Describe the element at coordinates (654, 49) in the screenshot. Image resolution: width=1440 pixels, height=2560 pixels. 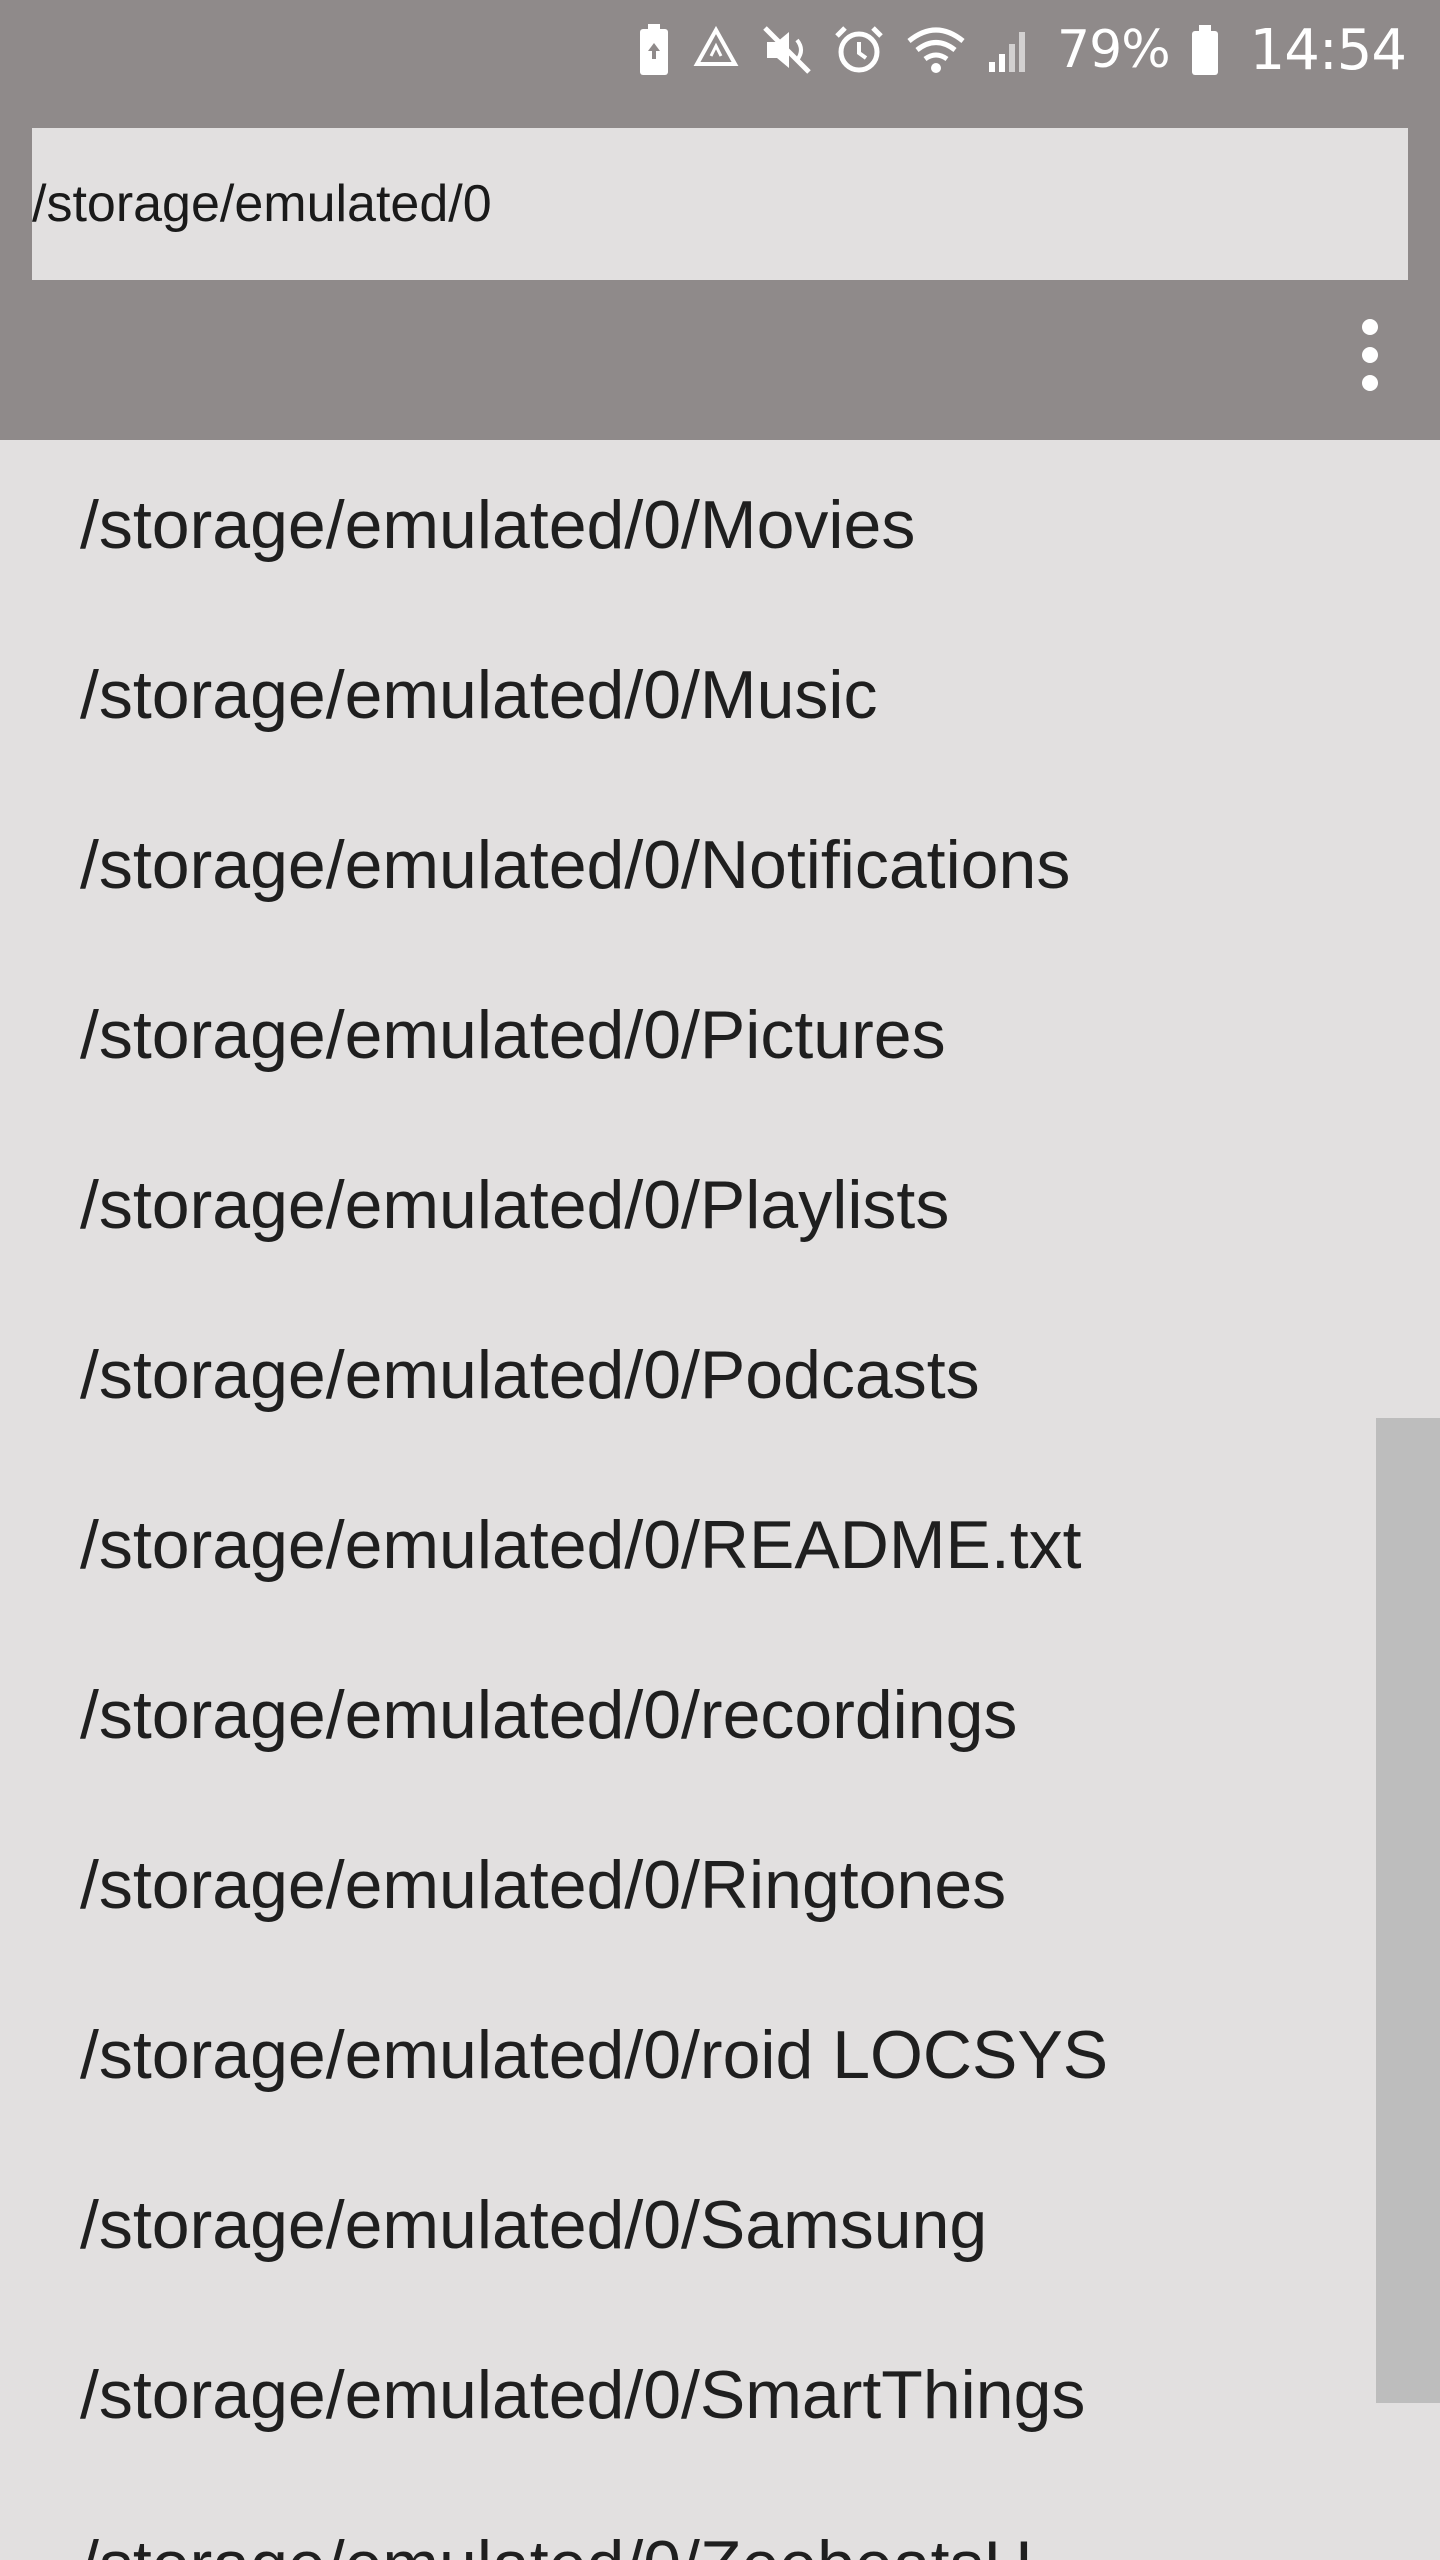
I see `battery-saver-icon` at that location.